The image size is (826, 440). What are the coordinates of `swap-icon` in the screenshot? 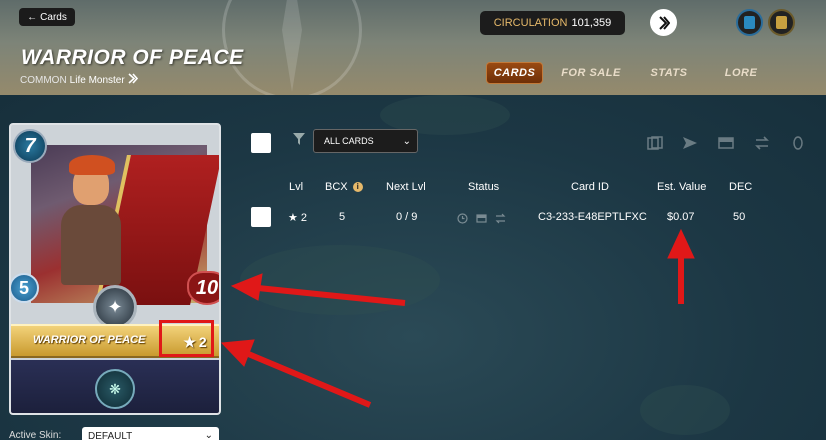 It's located at (762, 143).